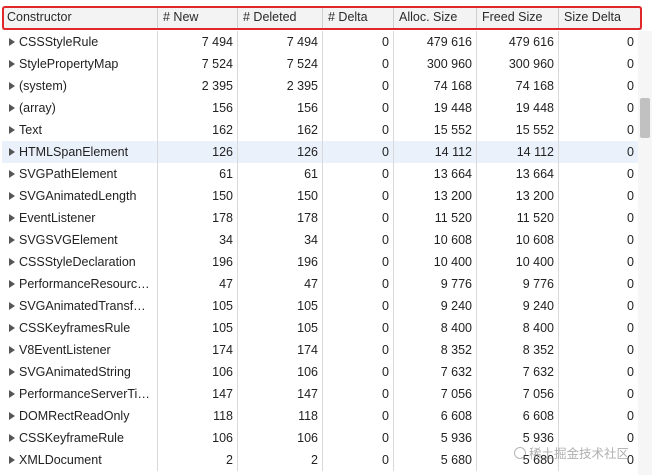  Describe the element at coordinates (280, 174) in the screenshot. I see `cell-deleted: 61` at that location.